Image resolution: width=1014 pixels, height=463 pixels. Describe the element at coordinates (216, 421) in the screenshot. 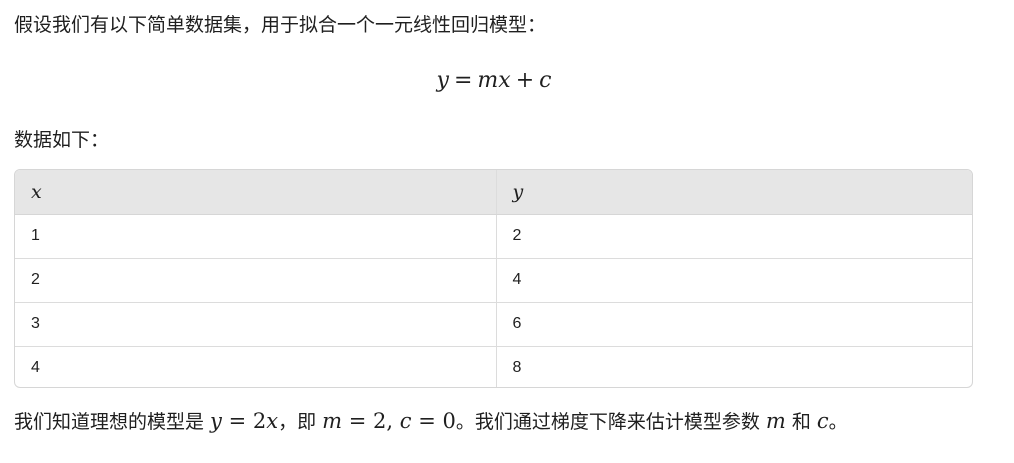

I see `model-y: y` at that location.